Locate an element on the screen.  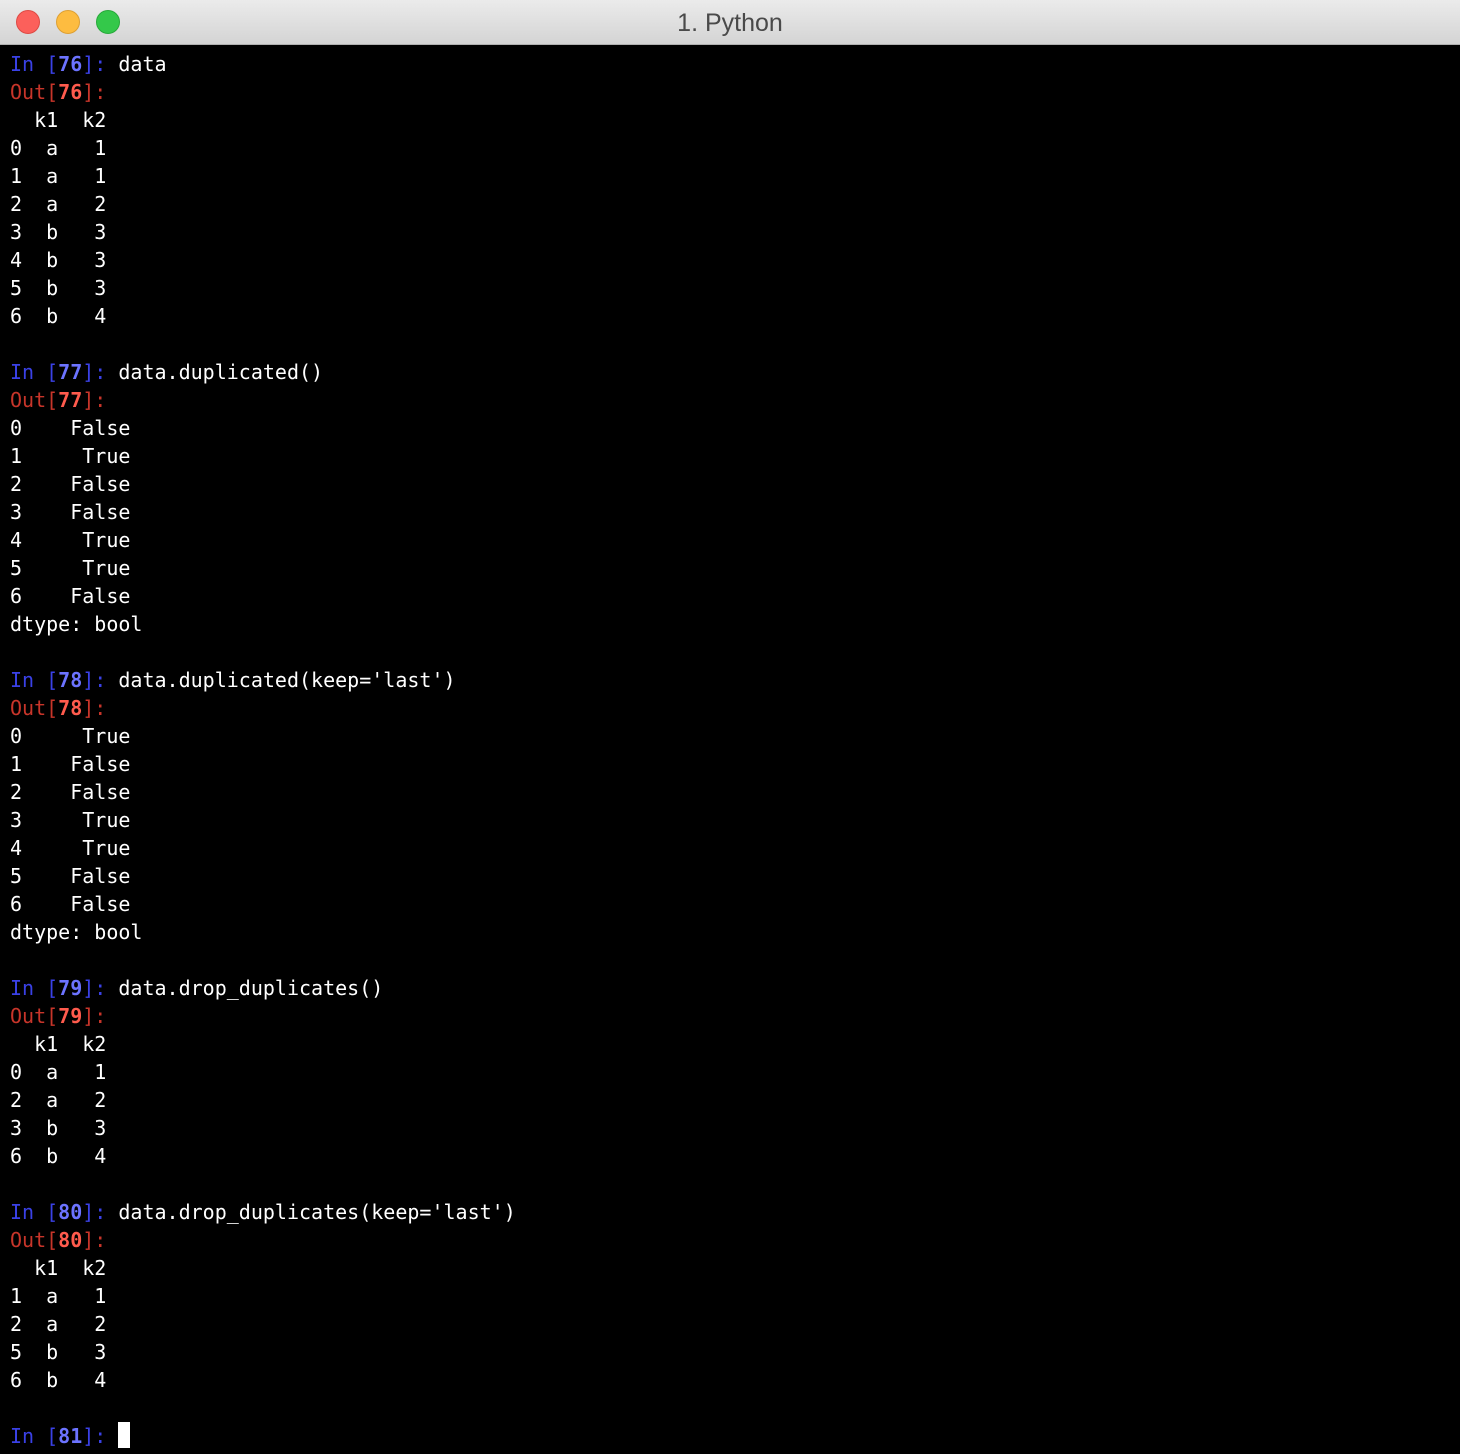
in-prompt-number: 81 is located at coordinates (70, 1436).